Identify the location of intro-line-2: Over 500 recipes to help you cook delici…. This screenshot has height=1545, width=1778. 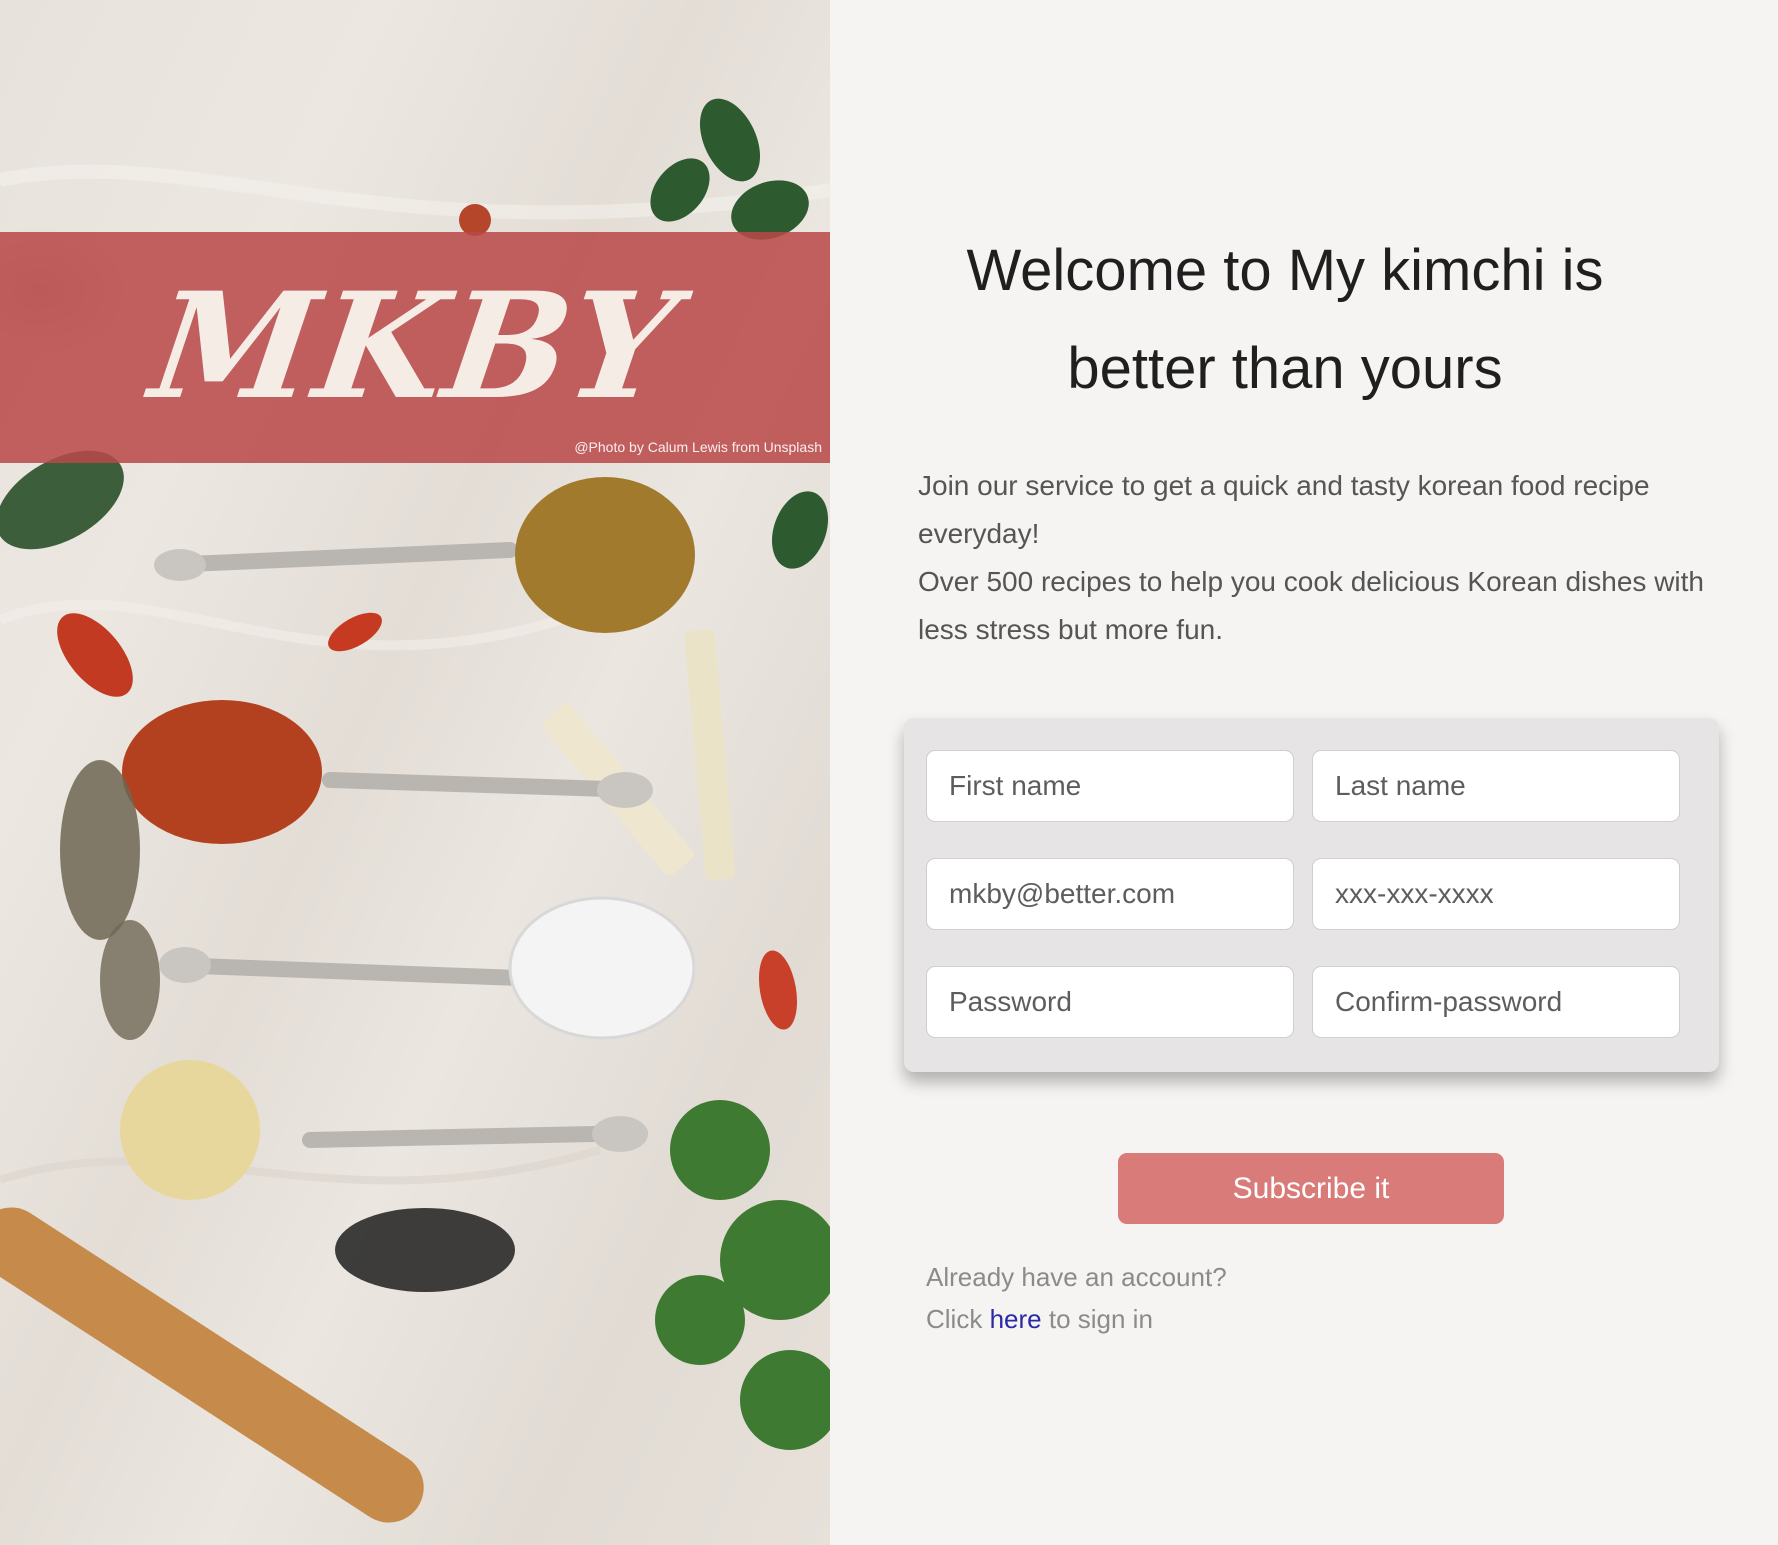
(1311, 605).